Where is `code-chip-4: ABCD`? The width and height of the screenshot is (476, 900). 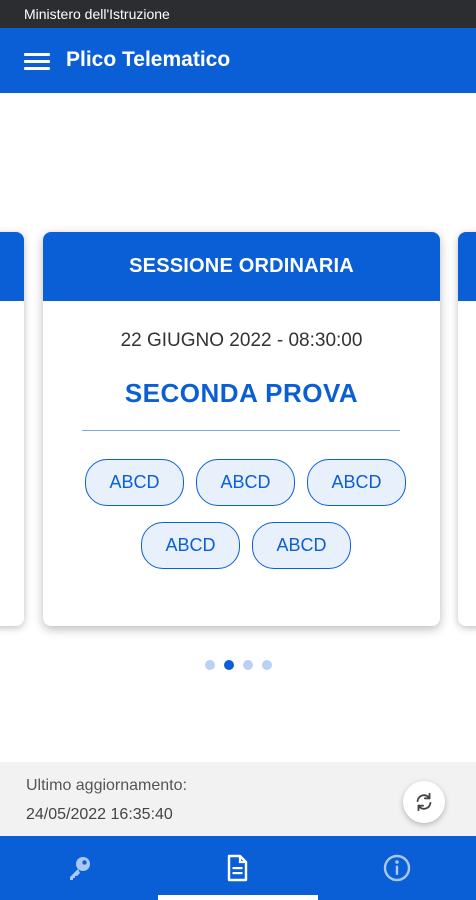 code-chip-4: ABCD is located at coordinates (190, 545).